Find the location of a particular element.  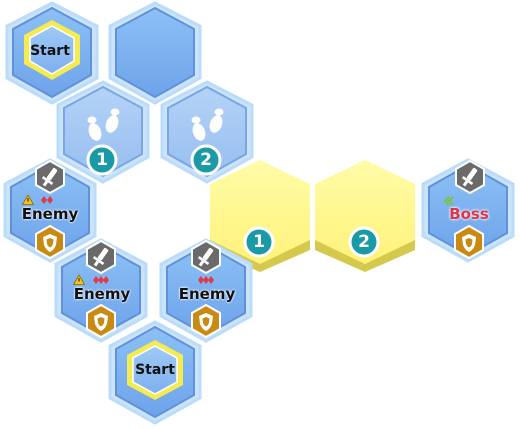

empty-tile is located at coordinates (155, 53).